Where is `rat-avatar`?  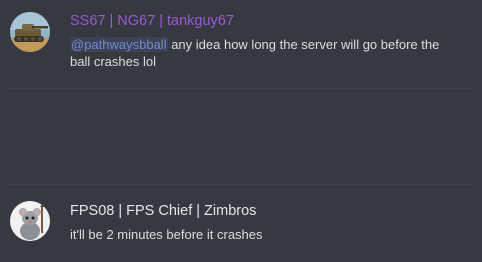 rat-avatar is located at coordinates (30, 221).